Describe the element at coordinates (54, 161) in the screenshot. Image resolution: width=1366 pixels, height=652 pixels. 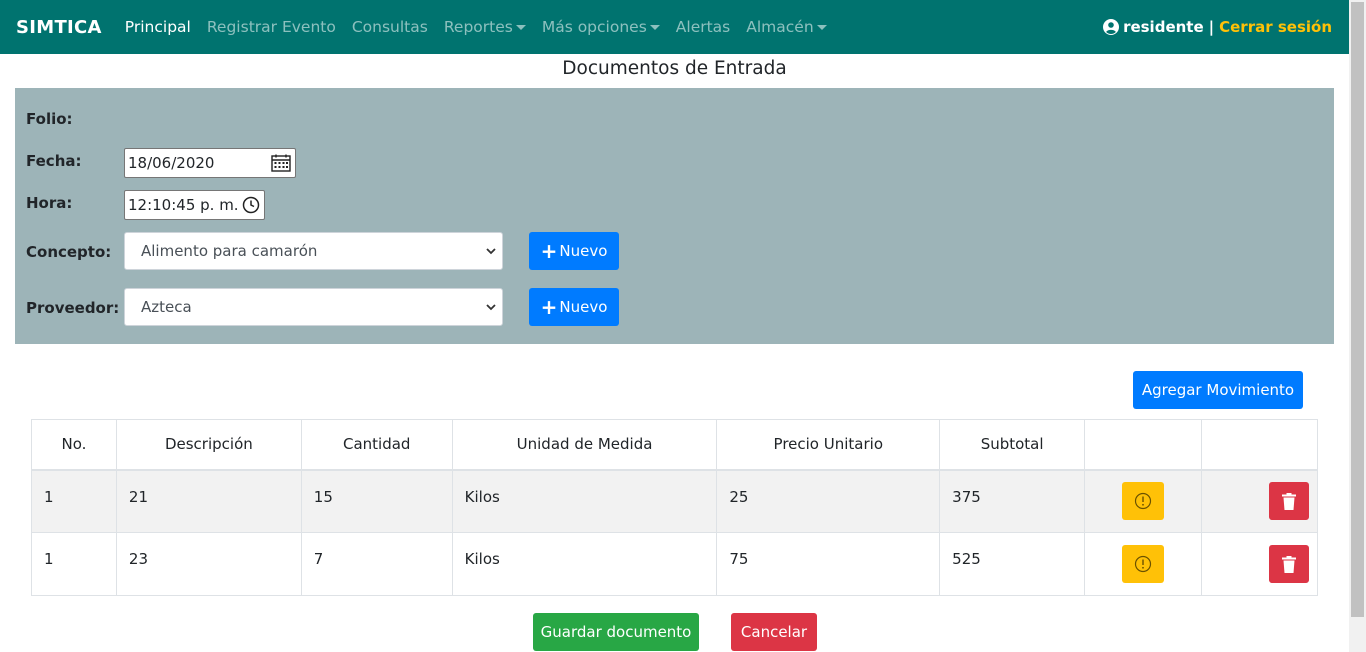
I see `fecha-label: Fecha:` at that location.